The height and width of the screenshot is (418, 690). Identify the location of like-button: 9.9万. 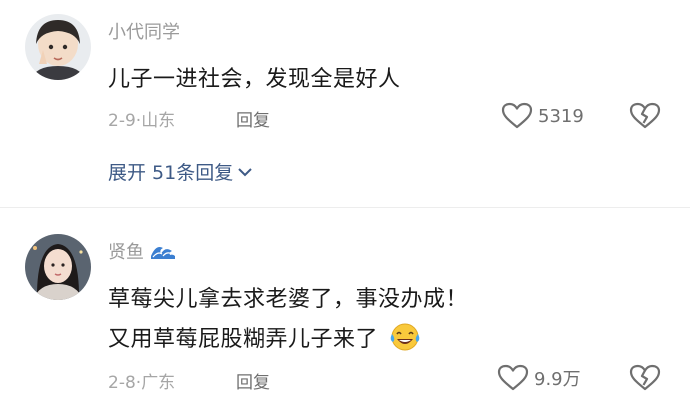
(539, 378).